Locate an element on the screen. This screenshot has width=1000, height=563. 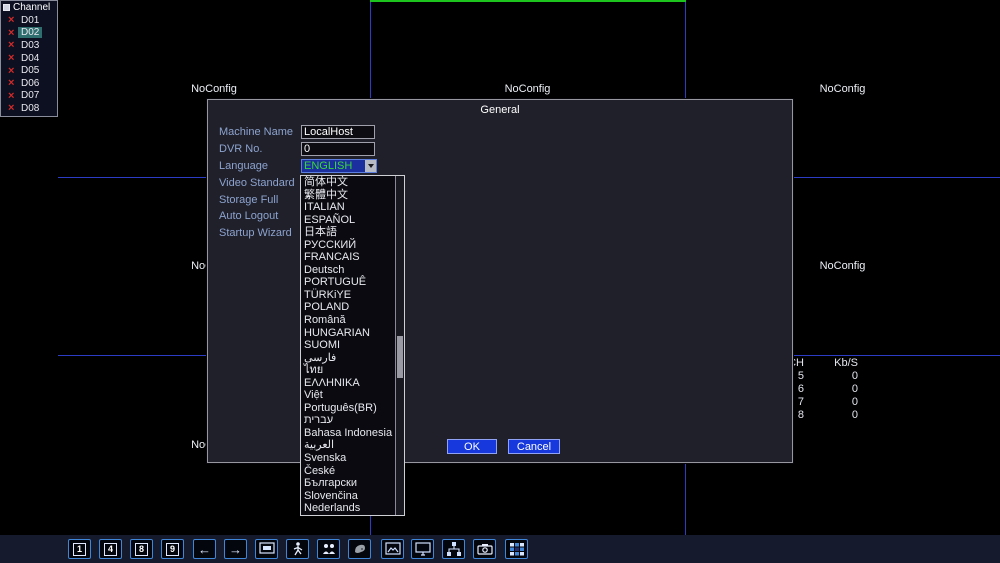
video-standard-label: Video Standard is located at coordinates (257, 183).